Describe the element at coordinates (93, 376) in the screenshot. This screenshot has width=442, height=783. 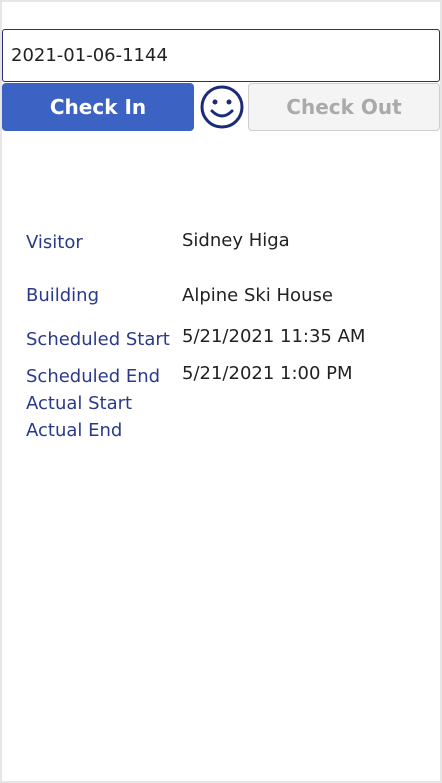
I see `scheduled-end-label: Scheduled End` at that location.